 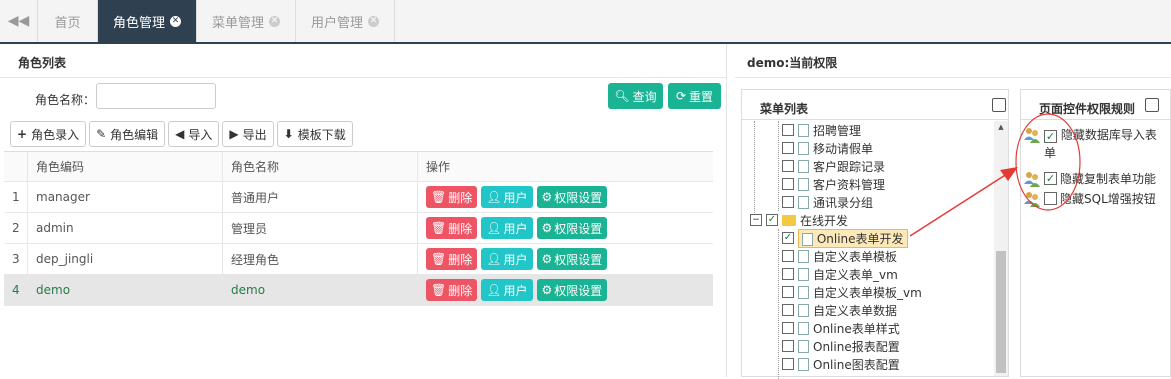 What do you see at coordinates (148, 21) in the screenshot?
I see `tab-role-management: 角色管理 ✕` at bounding box center [148, 21].